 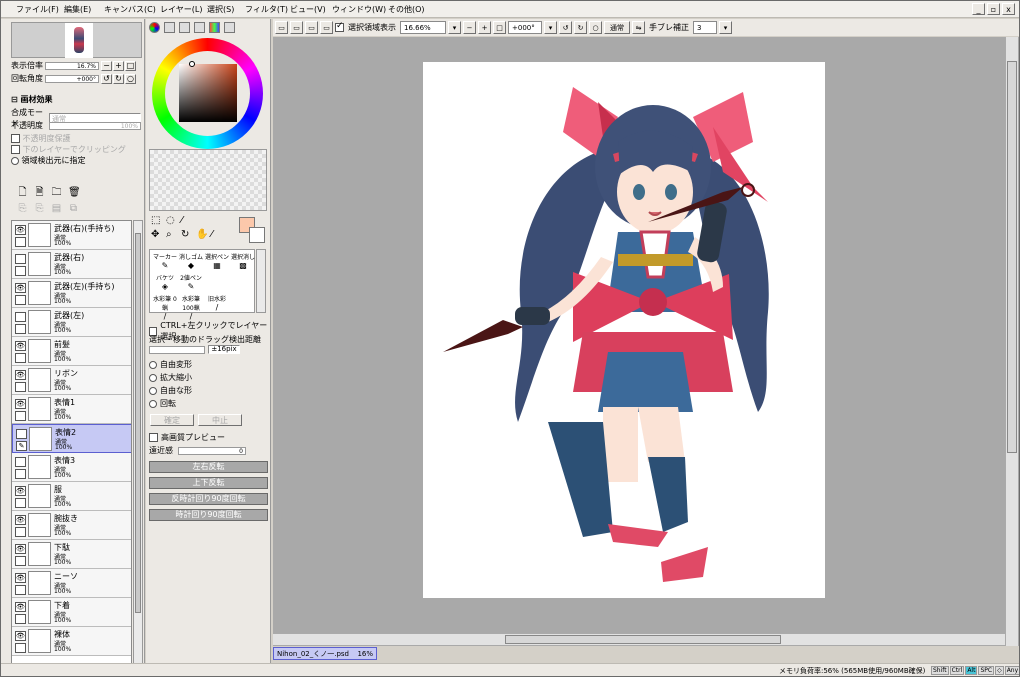 What do you see at coordinates (359, 9) in the screenshot?
I see `menu-window: ウィンドウ(W)` at bounding box center [359, 9].